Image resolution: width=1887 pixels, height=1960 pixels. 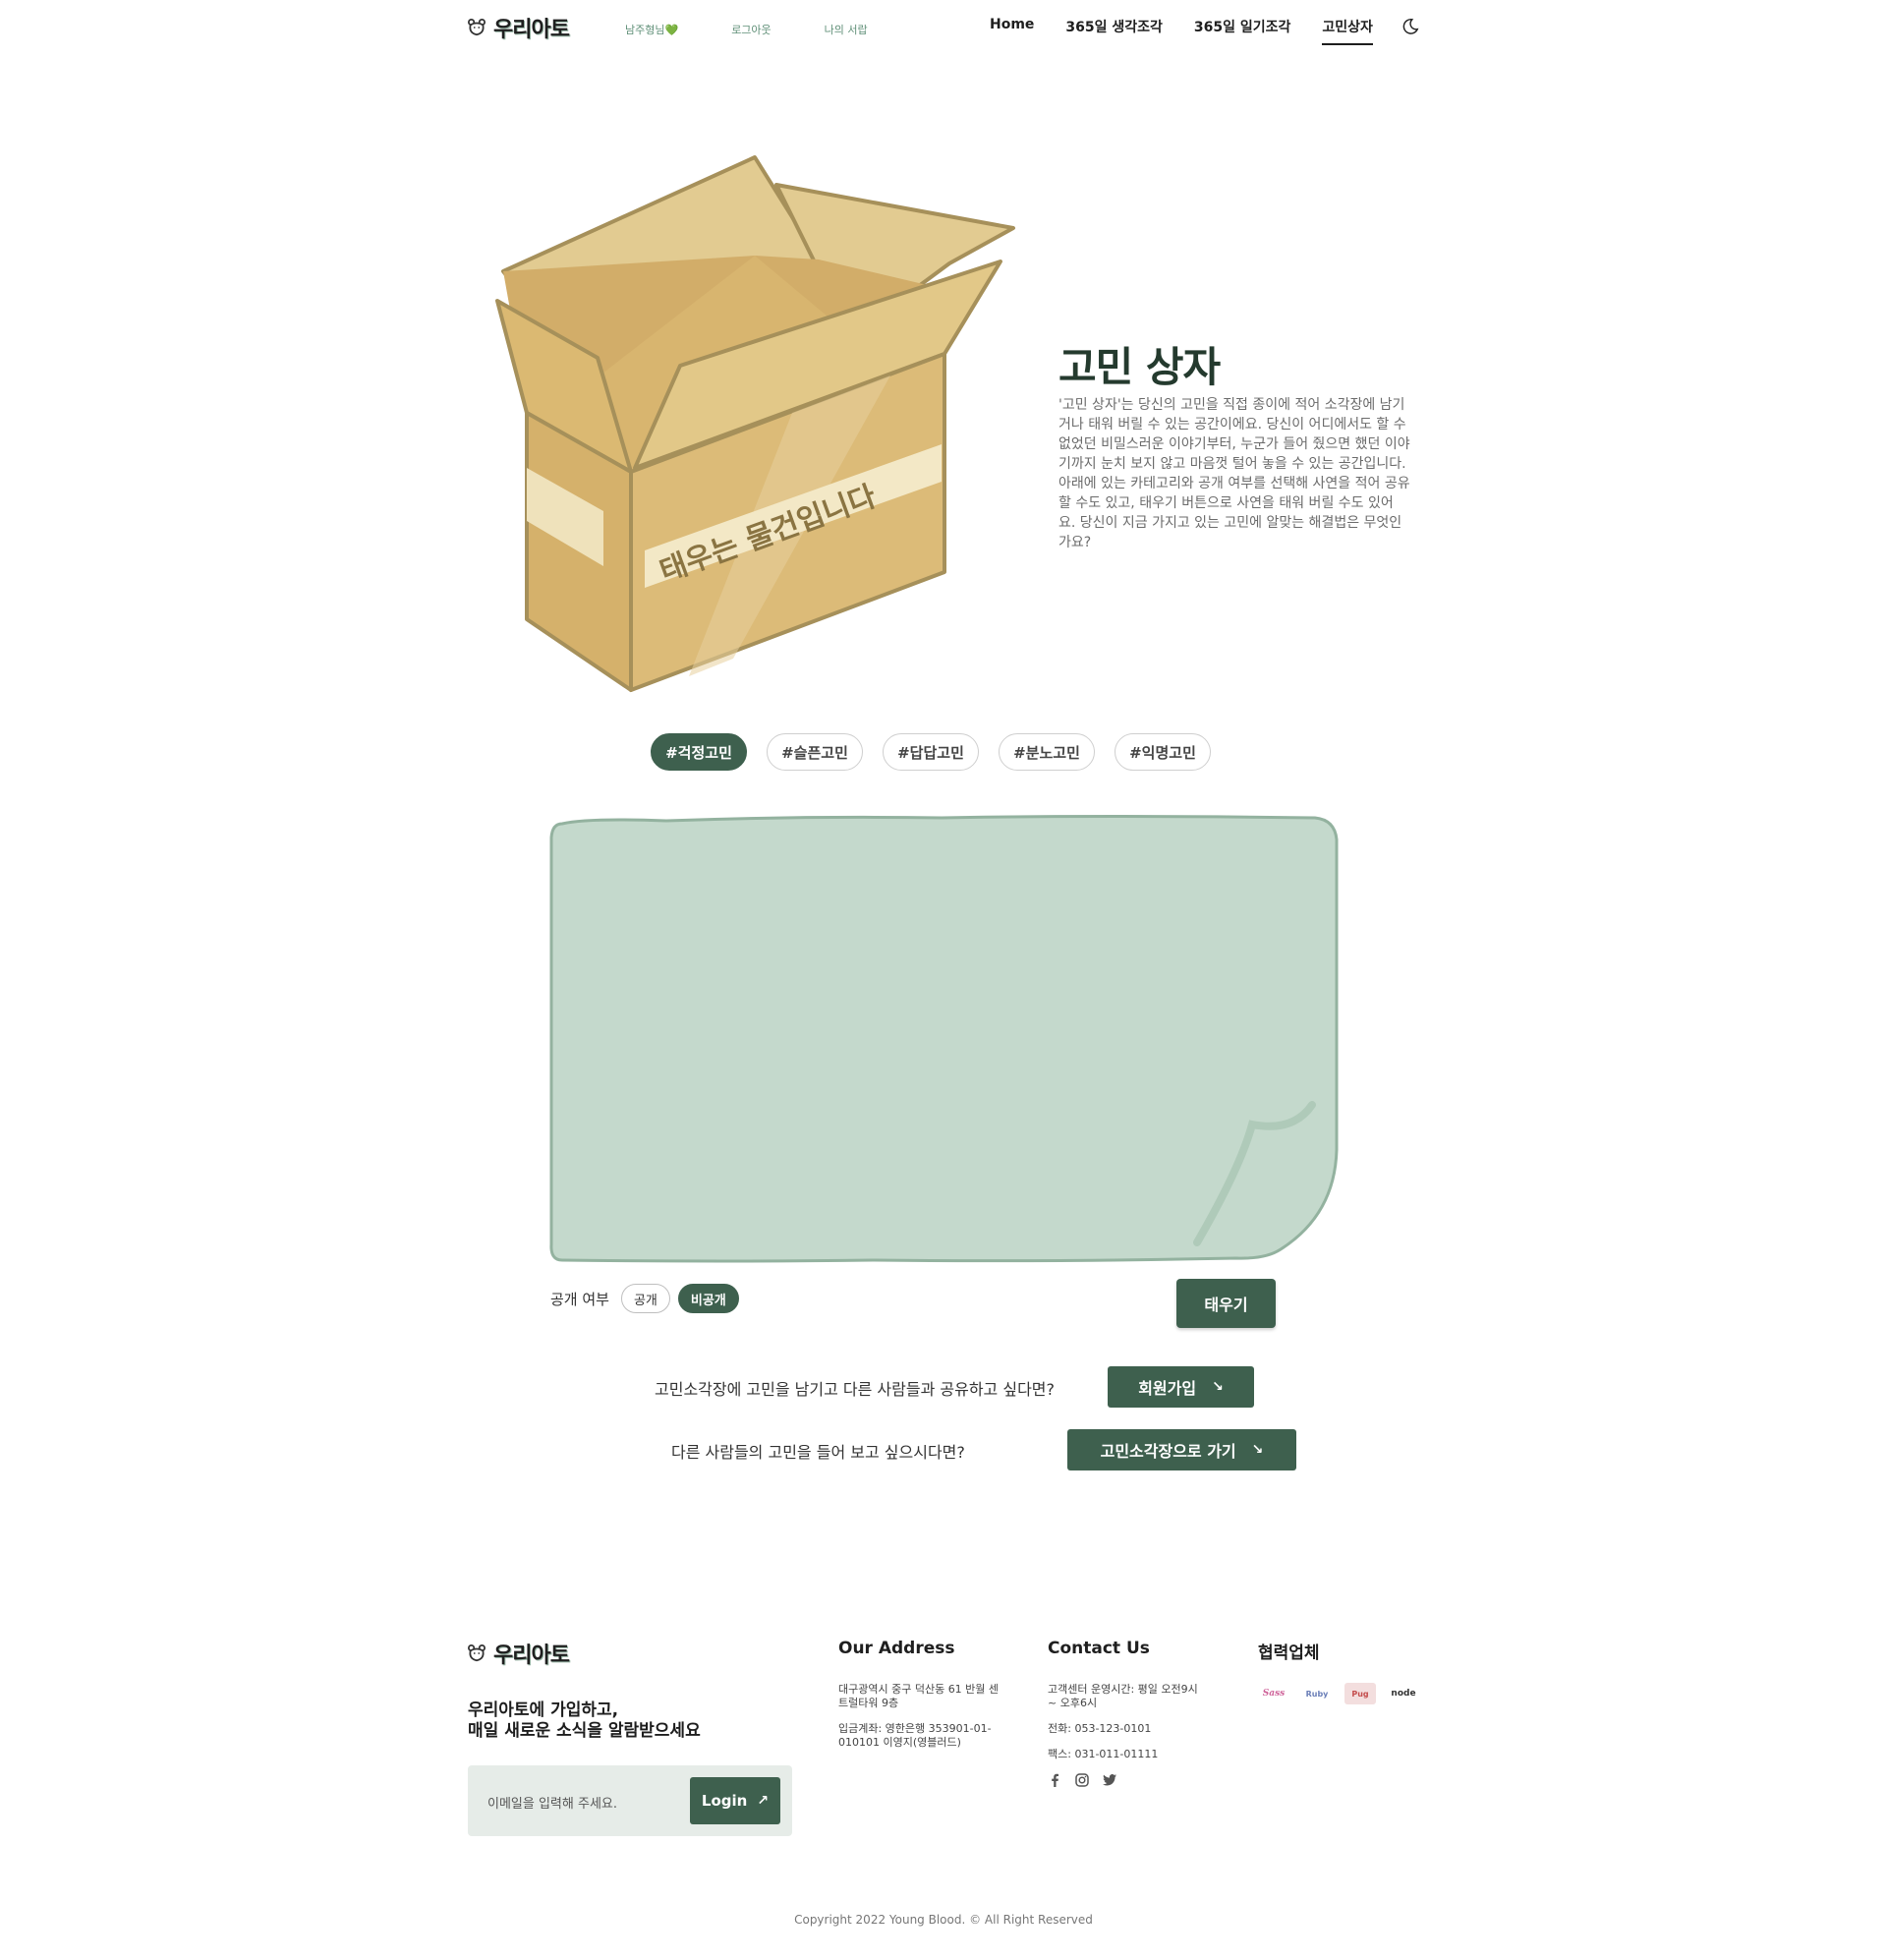 I want to click on footer-tagline-line1: 우리아토에 가입하고,, so click(x=543, y=1711).